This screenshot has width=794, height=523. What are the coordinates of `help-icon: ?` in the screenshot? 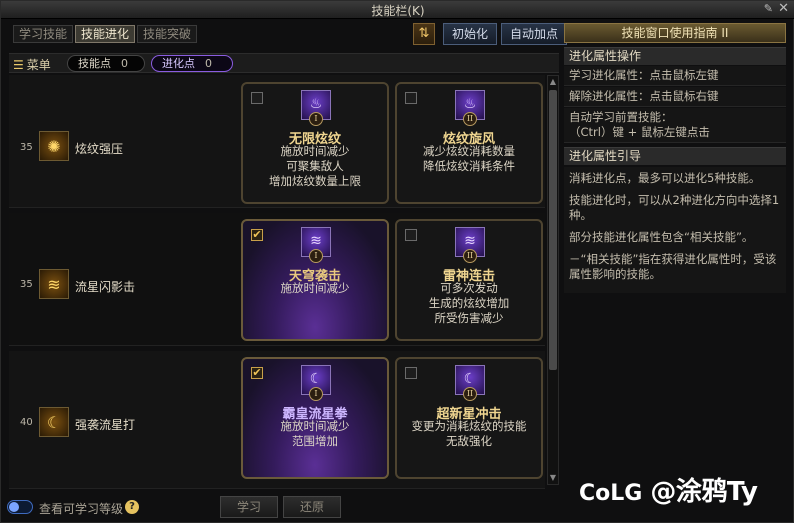 It's located at (132, 507).